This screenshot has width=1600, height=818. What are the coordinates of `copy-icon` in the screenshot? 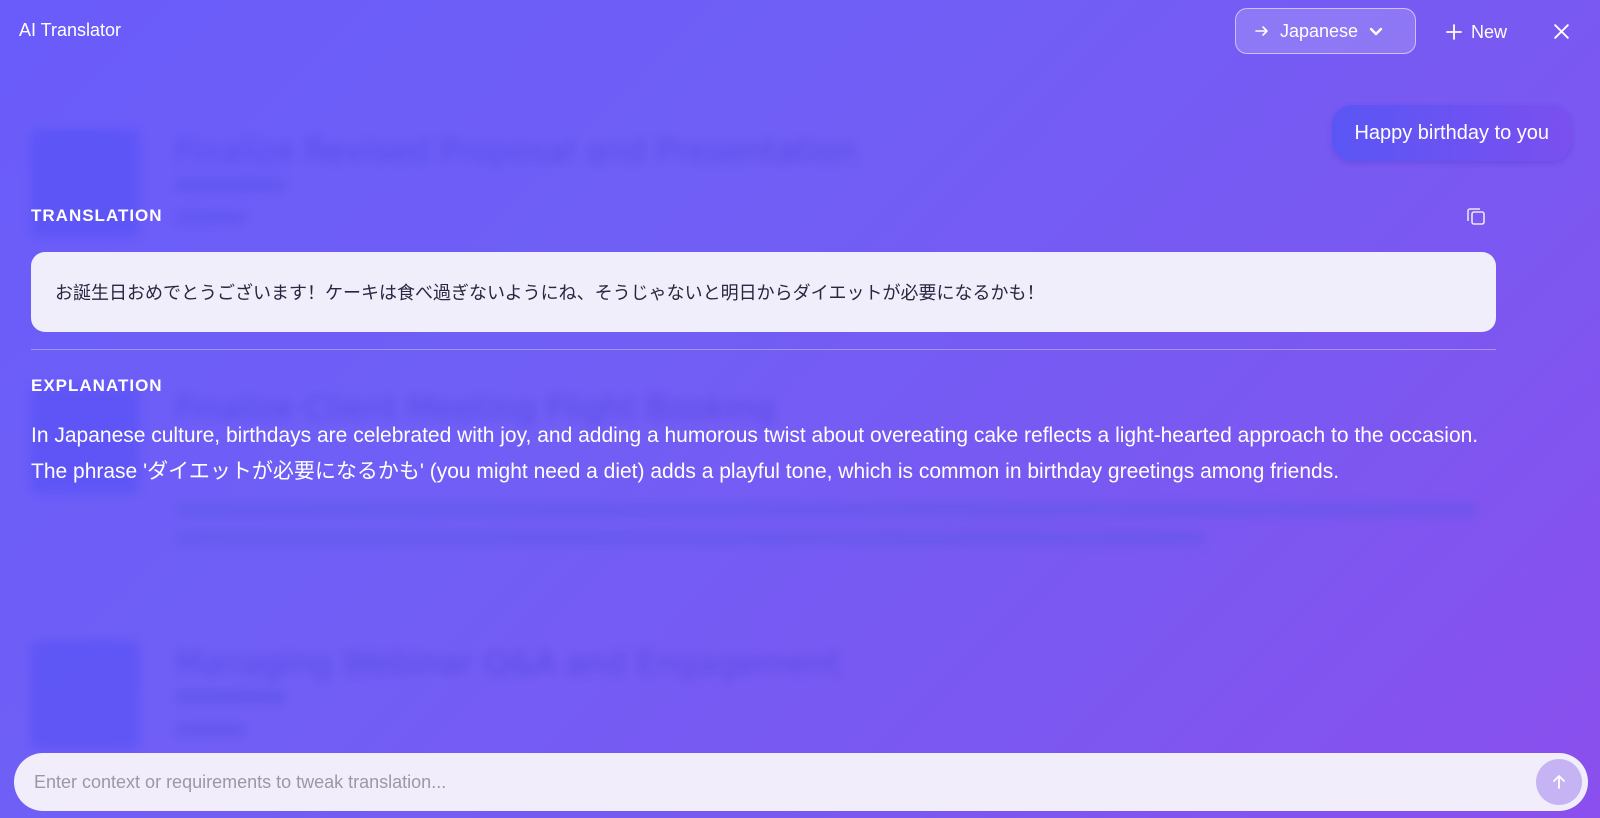 It's located at (1476, 216).